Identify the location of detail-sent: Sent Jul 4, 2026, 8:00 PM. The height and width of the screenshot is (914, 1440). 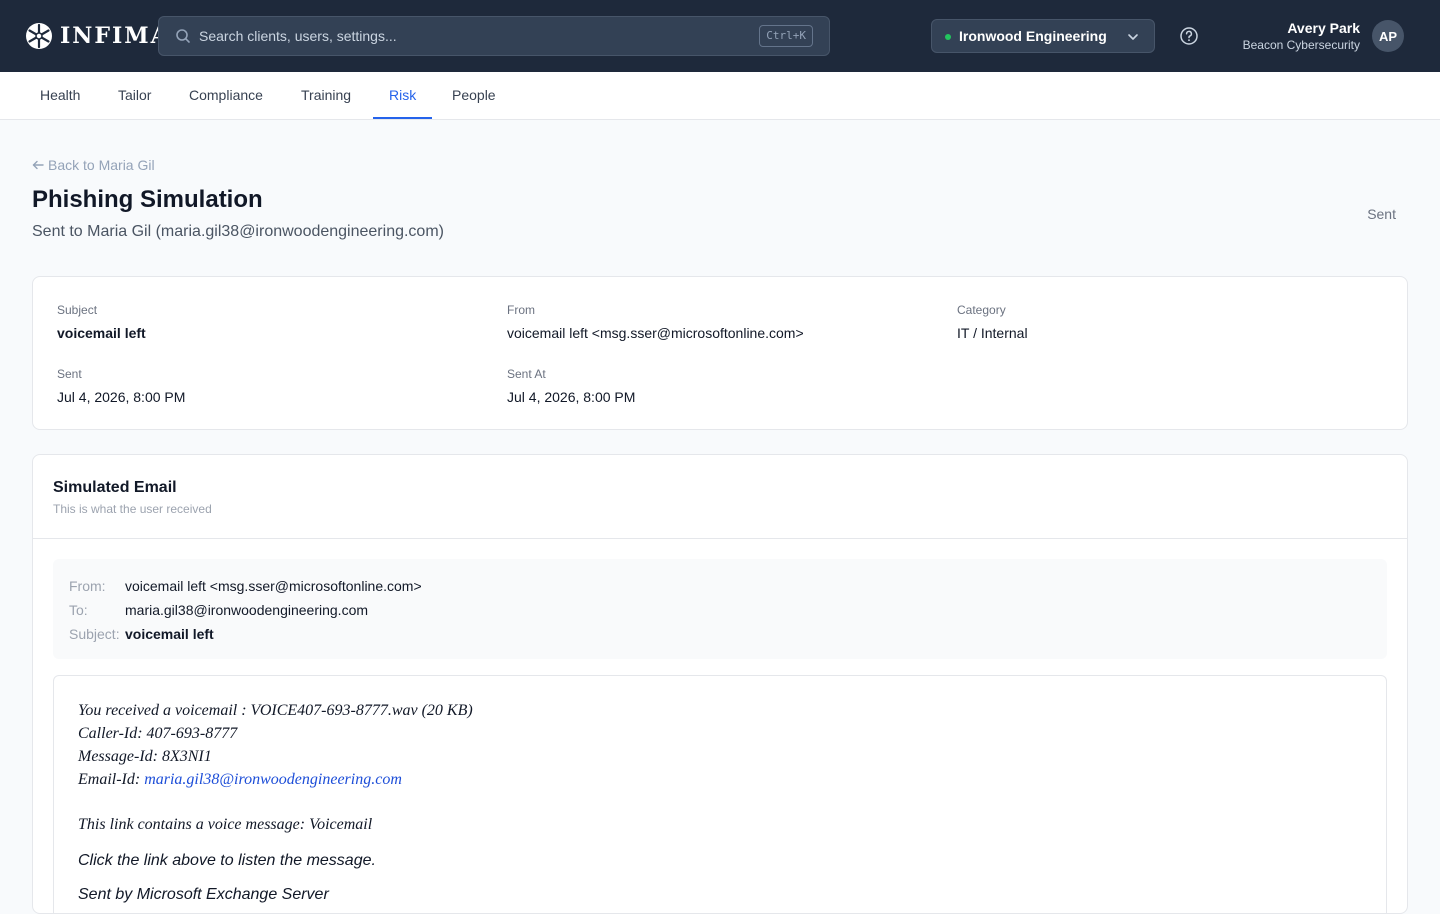
(121, 386).